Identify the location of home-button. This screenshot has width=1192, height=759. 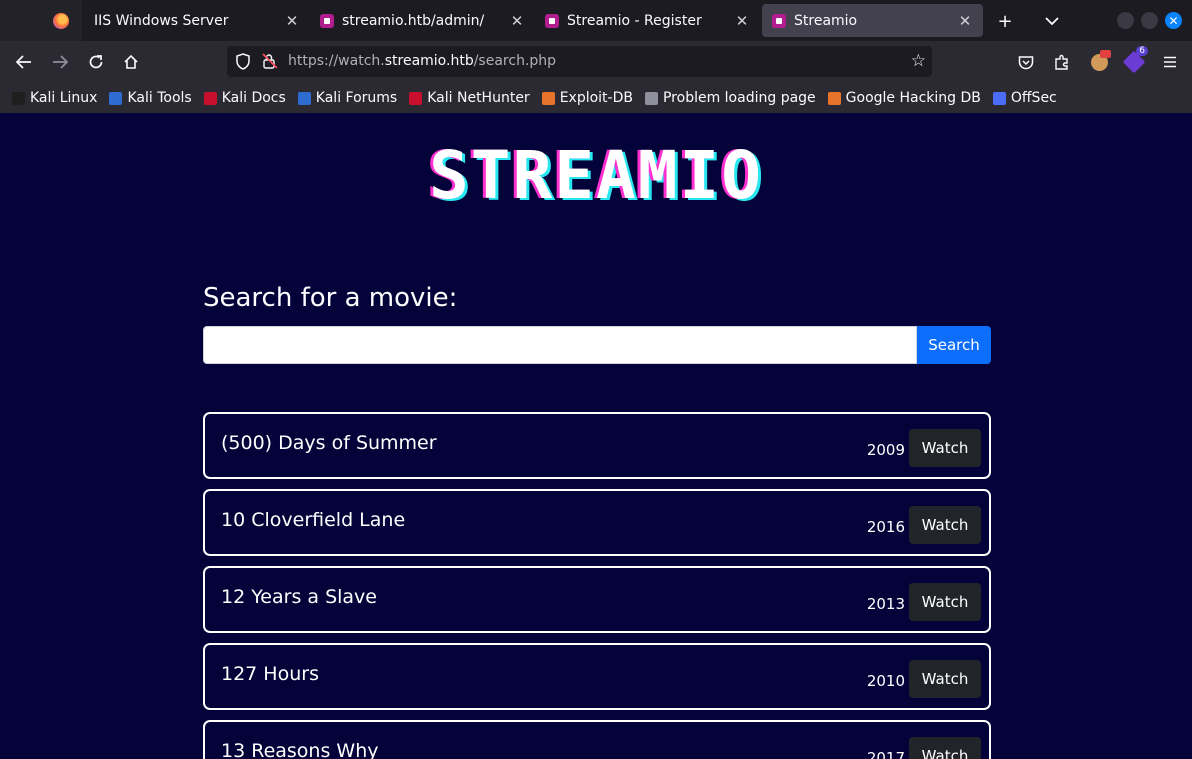
(131, 62).